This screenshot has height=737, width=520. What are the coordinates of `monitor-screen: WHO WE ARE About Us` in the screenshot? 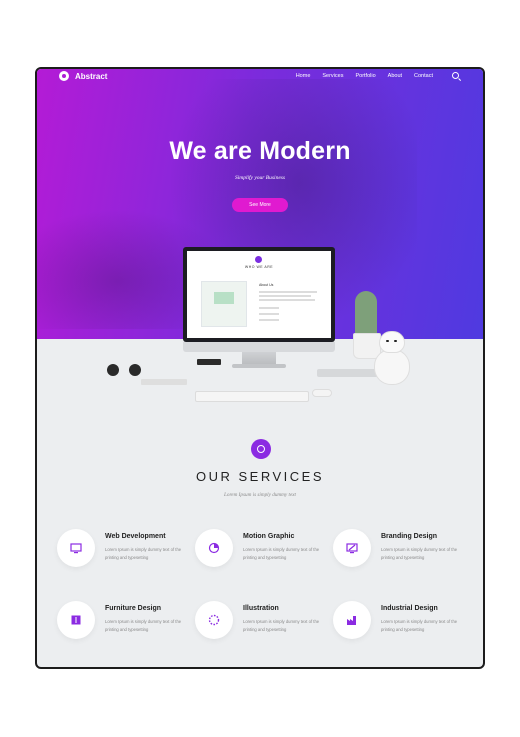 It's located at (259, 294).